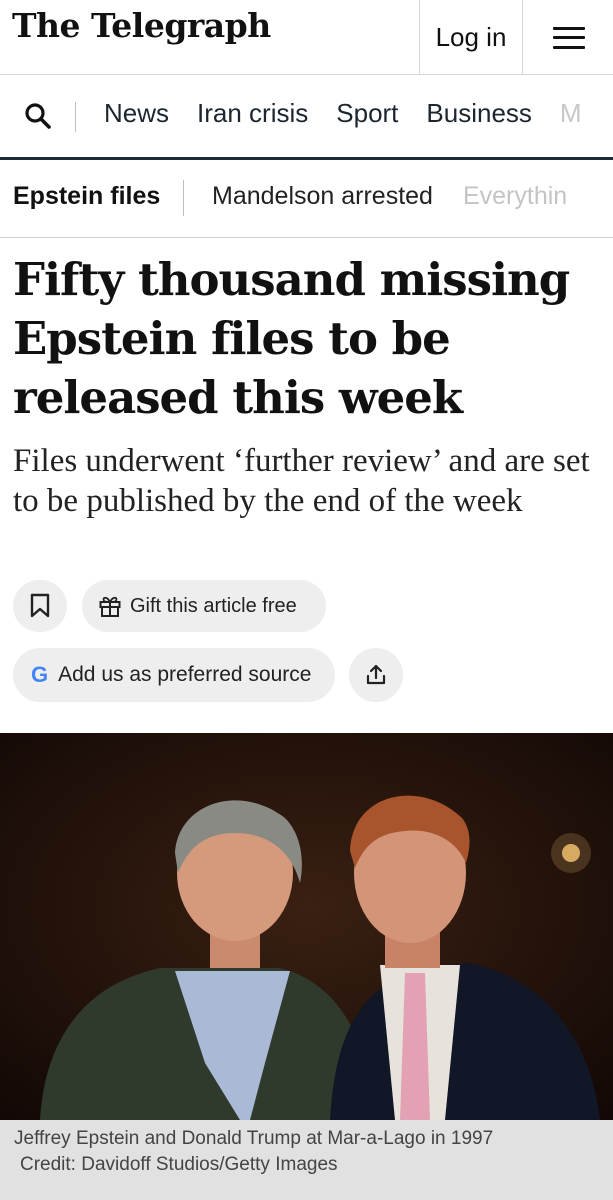  What do you see at coordinates (110, 606) in the screenshot?
I see `gift-icon` at bounding box center [110, 606].